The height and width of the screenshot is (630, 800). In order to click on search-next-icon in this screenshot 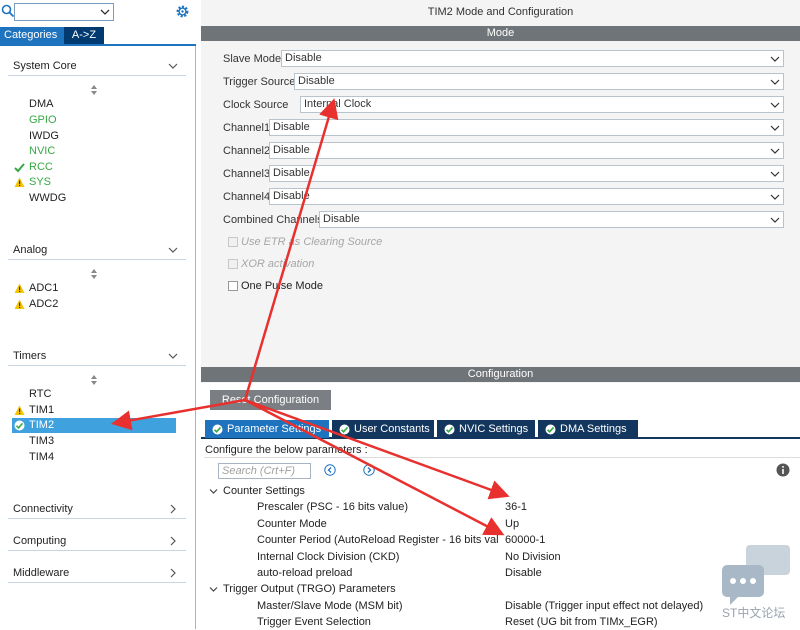, I will do `click(369, 470)`.